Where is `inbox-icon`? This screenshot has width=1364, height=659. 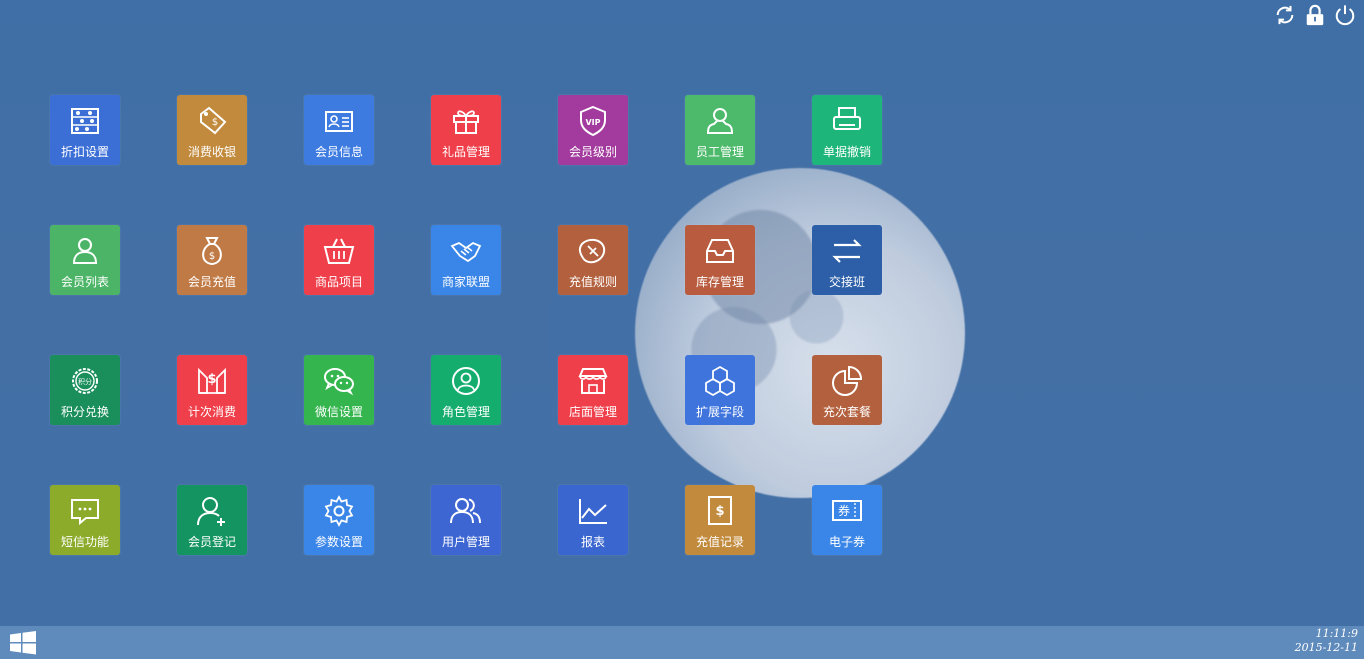
inbox-icon is located at coordinates (720, 251).